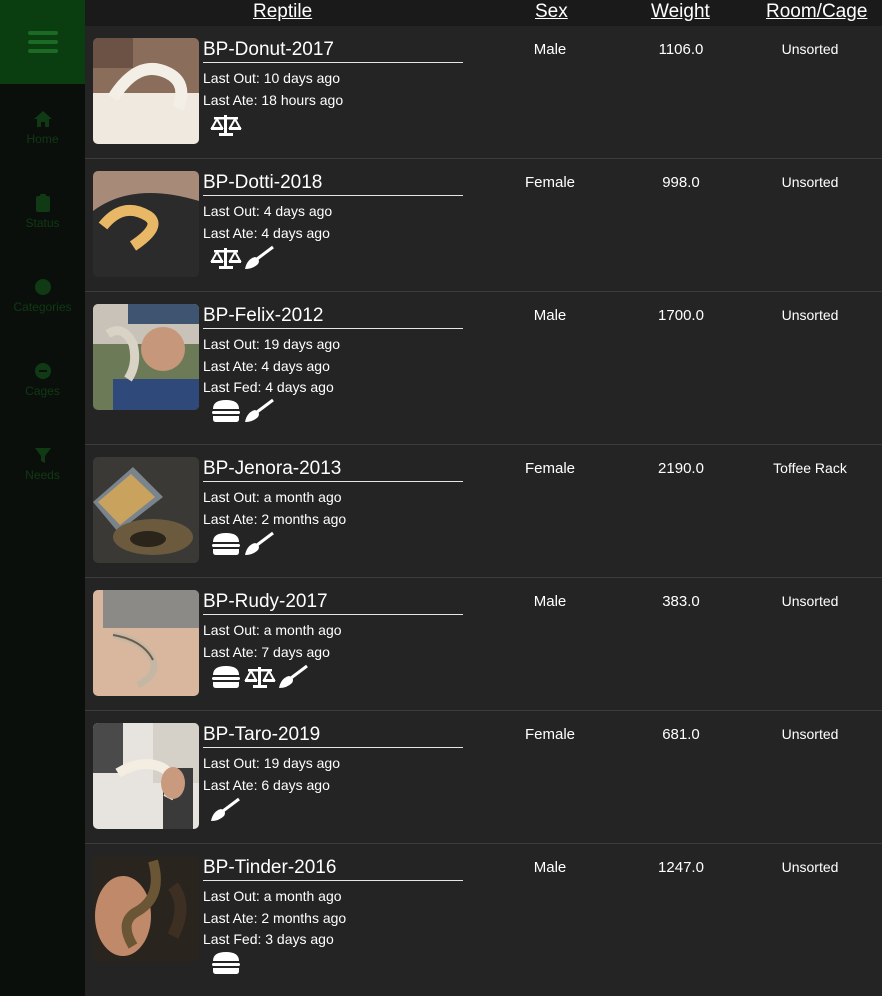  I want to click on weight-cell: 1700.0, so click(681, 315).